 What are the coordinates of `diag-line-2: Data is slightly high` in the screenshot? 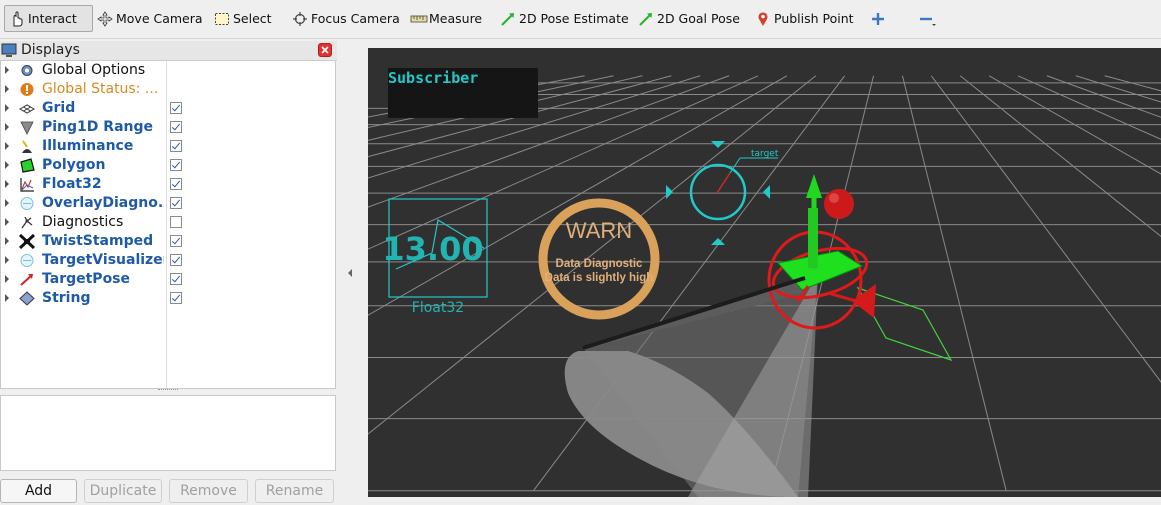 It's located at (599, 278).